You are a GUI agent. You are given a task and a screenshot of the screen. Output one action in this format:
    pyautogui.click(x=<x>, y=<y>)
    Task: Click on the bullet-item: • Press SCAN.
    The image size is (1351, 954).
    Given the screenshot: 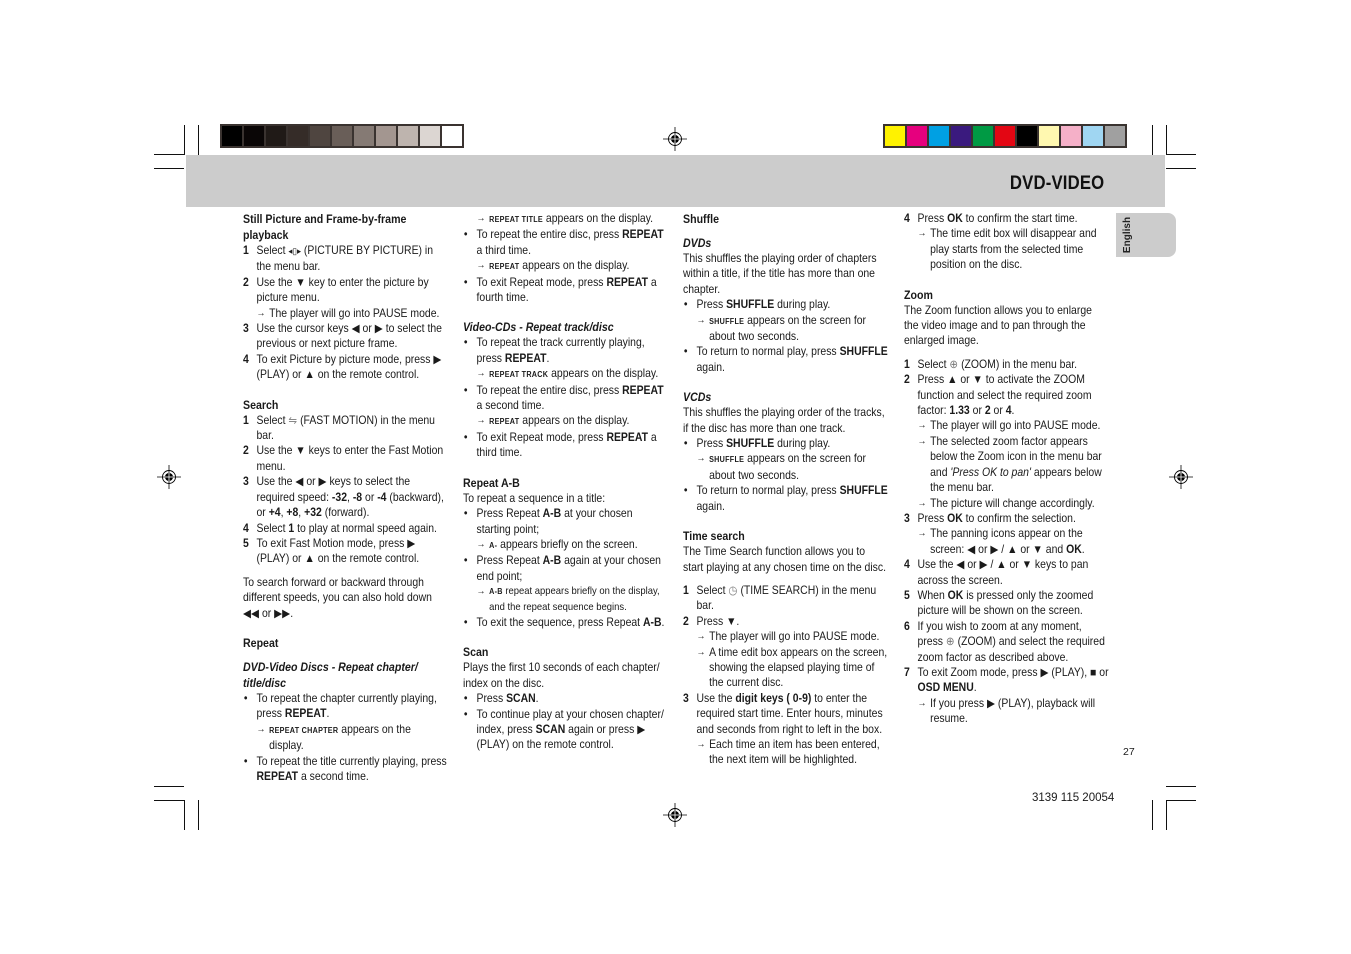 What is the action you would take?
    pyautogui.click(x=565, y=698)
    